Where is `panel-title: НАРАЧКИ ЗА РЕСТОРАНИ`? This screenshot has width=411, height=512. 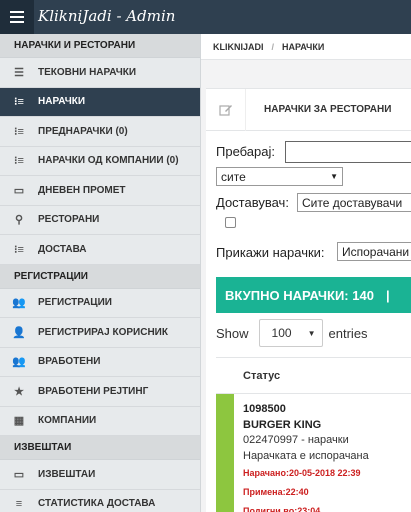
panel-title: НАРАЧКИ ЗА РЕСТОРАНИ is located at coordinates (328, 109).